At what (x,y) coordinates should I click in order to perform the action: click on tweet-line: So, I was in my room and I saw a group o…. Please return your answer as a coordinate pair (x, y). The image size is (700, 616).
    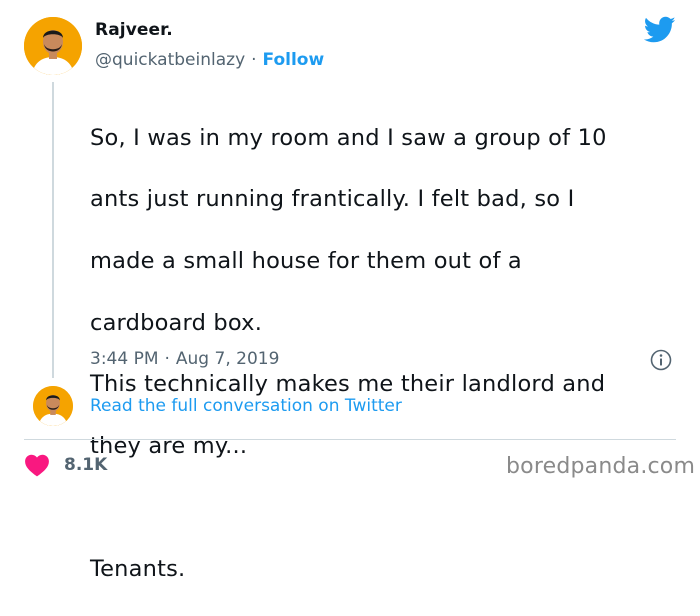
    Looking at the image, I should click on (348, 137).